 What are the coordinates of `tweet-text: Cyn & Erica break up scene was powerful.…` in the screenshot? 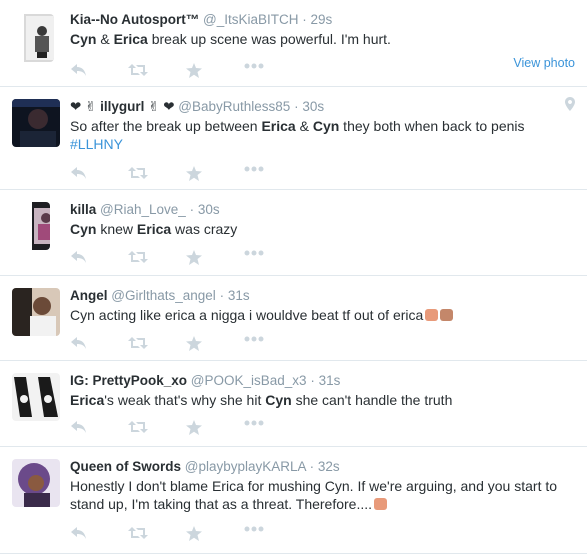 It's located at (322, 39).